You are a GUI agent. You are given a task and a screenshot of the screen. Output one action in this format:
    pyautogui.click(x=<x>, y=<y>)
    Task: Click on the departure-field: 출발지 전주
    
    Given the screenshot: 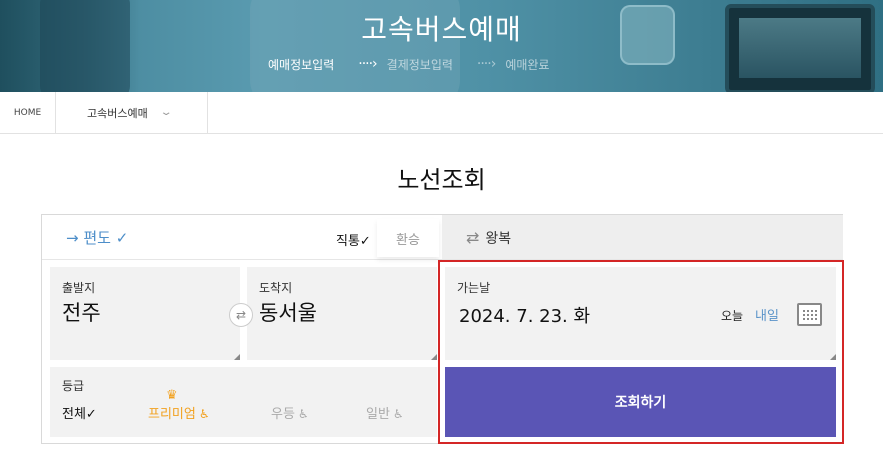 What is the action you would take?
    pyautogui.click(x=145, y=313)
    